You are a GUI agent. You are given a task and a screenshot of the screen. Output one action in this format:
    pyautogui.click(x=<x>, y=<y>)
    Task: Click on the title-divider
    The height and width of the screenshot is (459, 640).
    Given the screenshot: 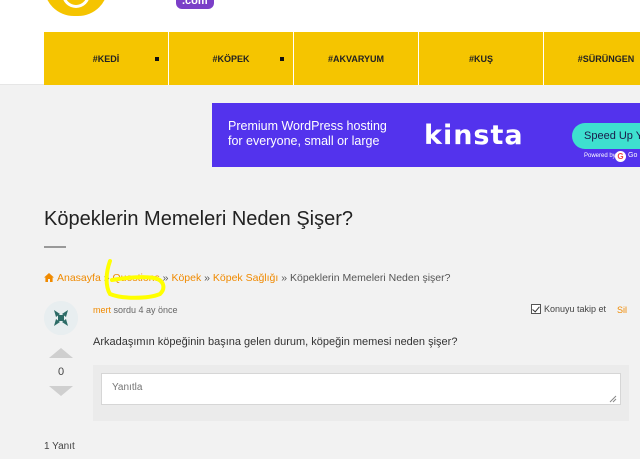 What is the action you would take?
    pyautogui.click(x=55, y=247)
    